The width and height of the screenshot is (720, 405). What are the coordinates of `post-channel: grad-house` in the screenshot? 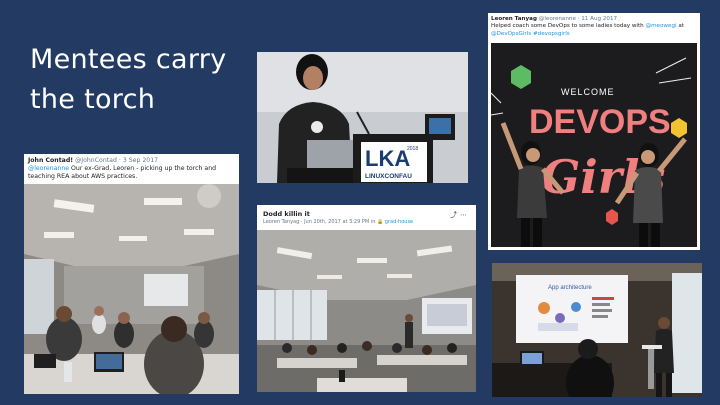 It's located at (399, 222).